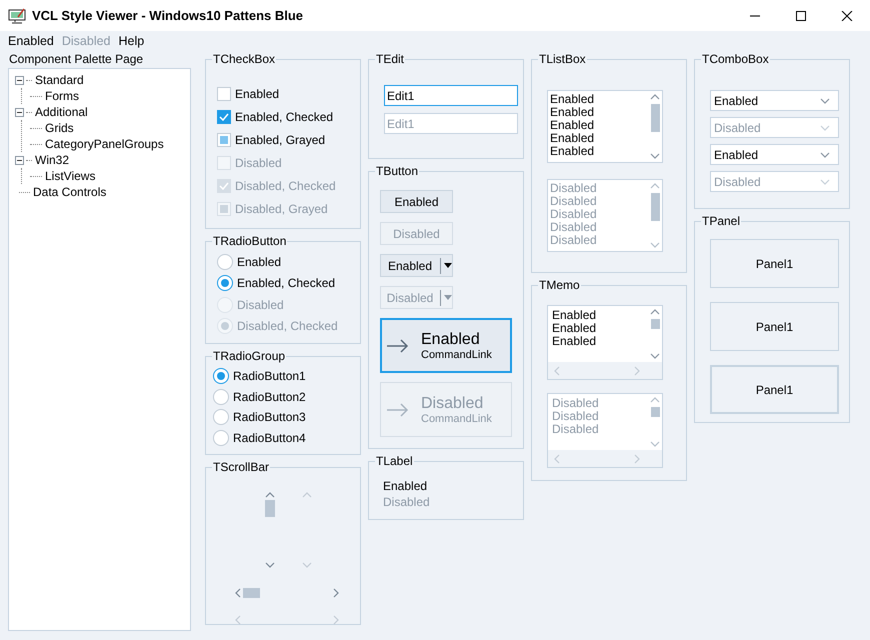 This screenshot has width=870, height=640. What do you see at coordinates (283, 139) in the screenshot?
I see `checkbox: Enabled, Grayed` at bounding box center [283, 139].